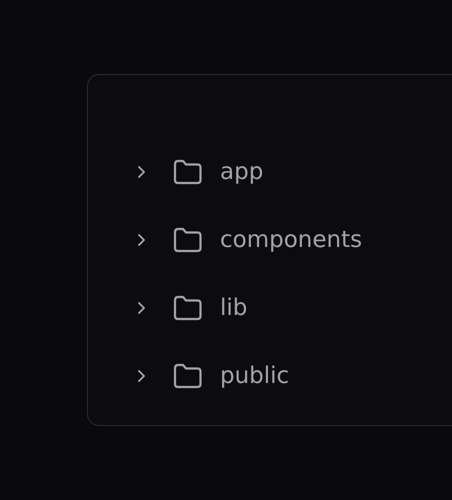 The image size is (452, 500). I want to click on folder-name: app, so click(242, 172).